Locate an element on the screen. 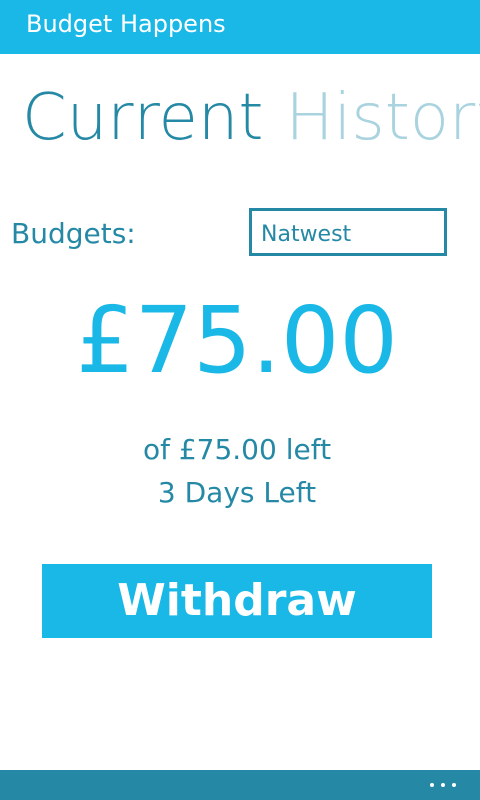 This screenshot has width=480, height=800. pivot-tabs: Current History is located at coordinates (251, 118).